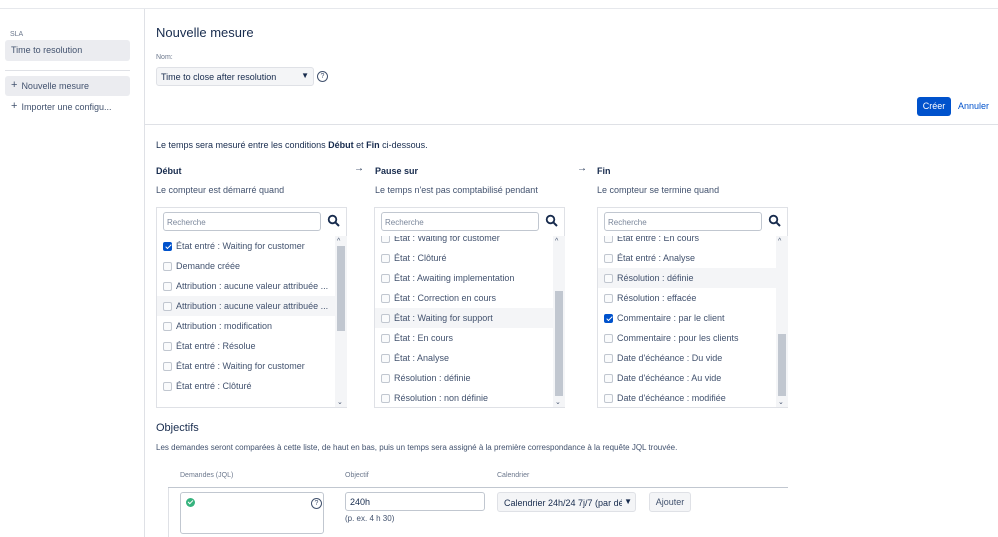  Describe the element at coordinates (55, 86) in the screenshot. I see `sidebar-item-label: Nouvelle mesure` at that location.